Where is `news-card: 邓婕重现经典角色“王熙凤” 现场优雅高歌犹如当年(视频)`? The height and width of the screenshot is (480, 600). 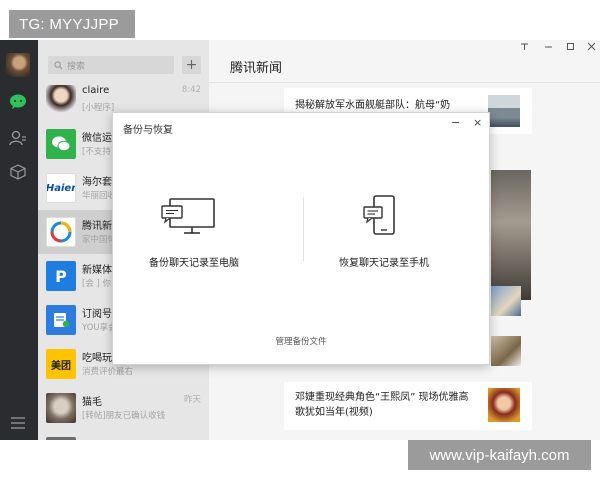 news-card: 邓婕重现经典角色“王熙凤” 现场优雅高歌犹如当年(视频) is located at coordinates (408, 406).